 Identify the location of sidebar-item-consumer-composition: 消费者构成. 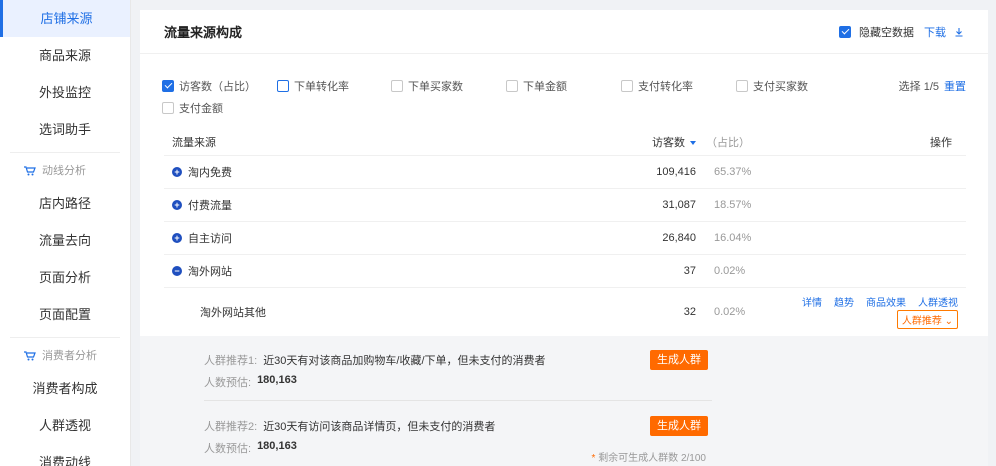
(65, 388).